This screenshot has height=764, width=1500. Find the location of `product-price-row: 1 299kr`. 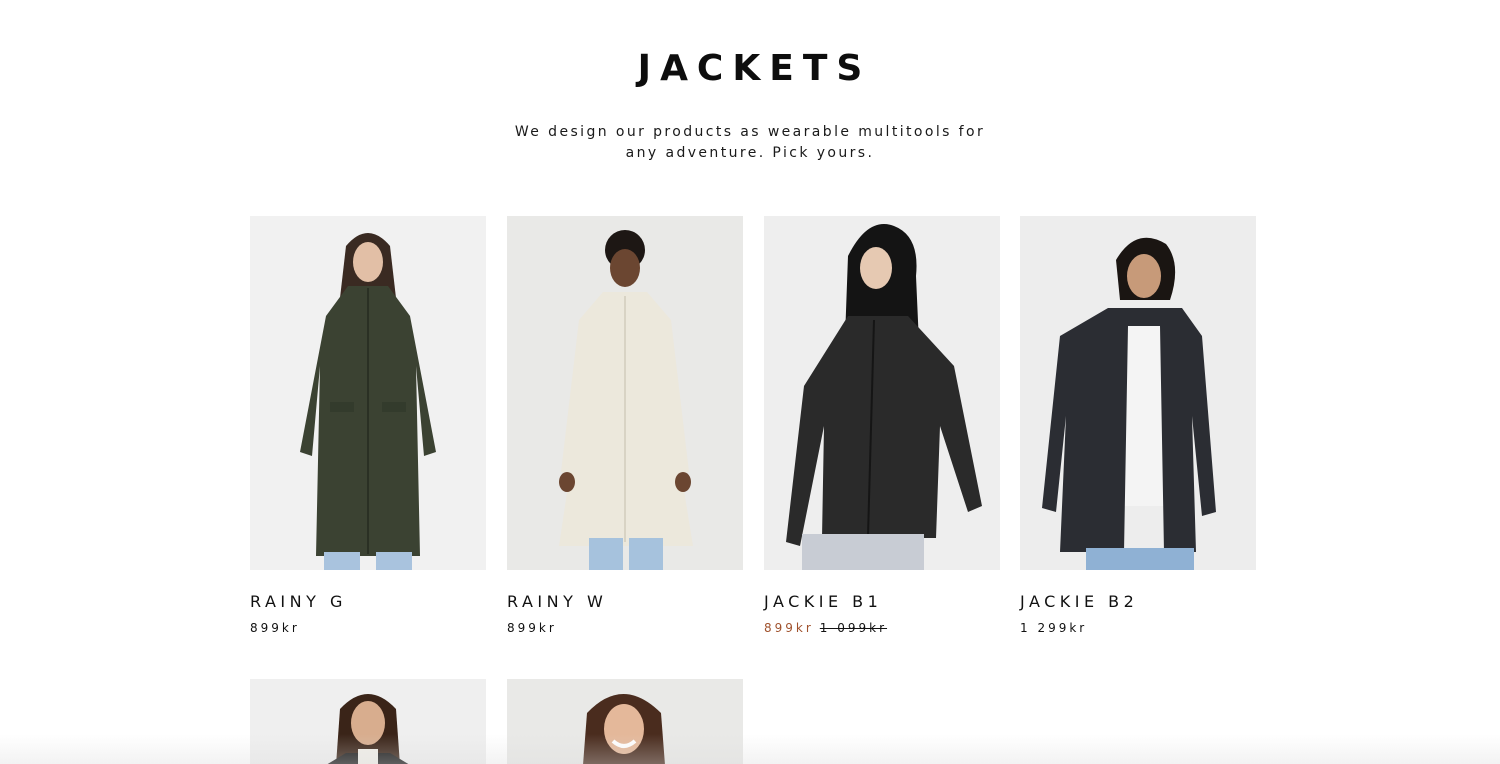

product-price-row: 1 299kr is located at coordinates (1138, 628).